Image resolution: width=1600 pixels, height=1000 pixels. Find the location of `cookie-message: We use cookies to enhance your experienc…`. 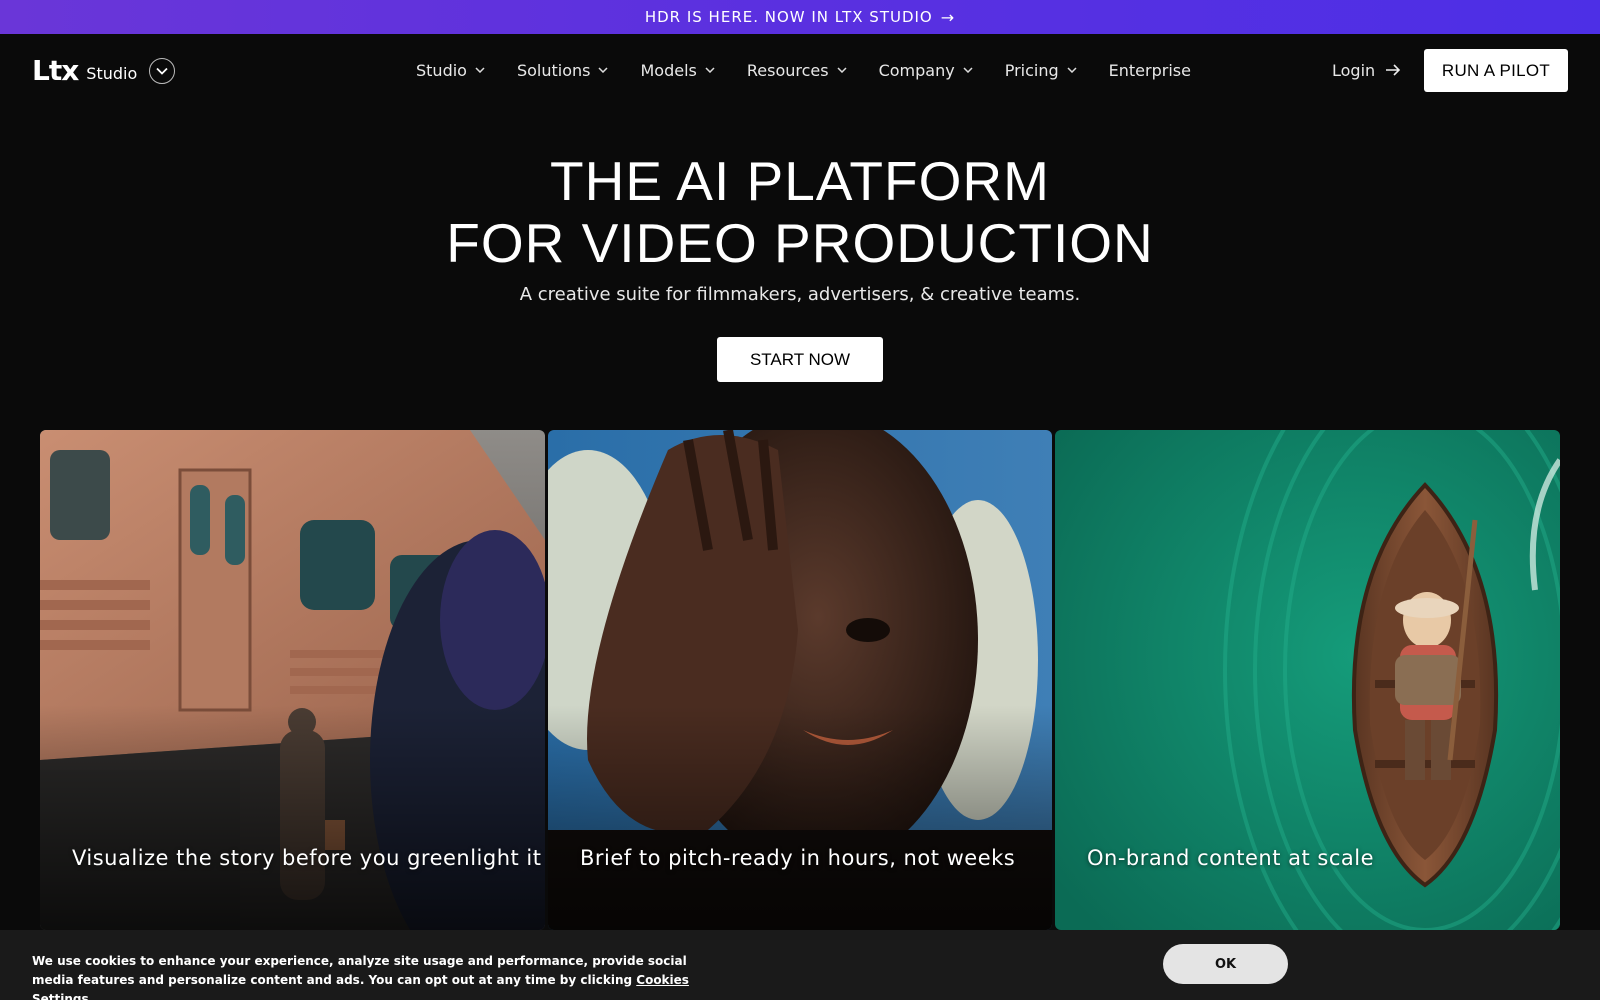

cookie-message: We use cookies to enhance your experienc… is located at coordinates (362, 976).